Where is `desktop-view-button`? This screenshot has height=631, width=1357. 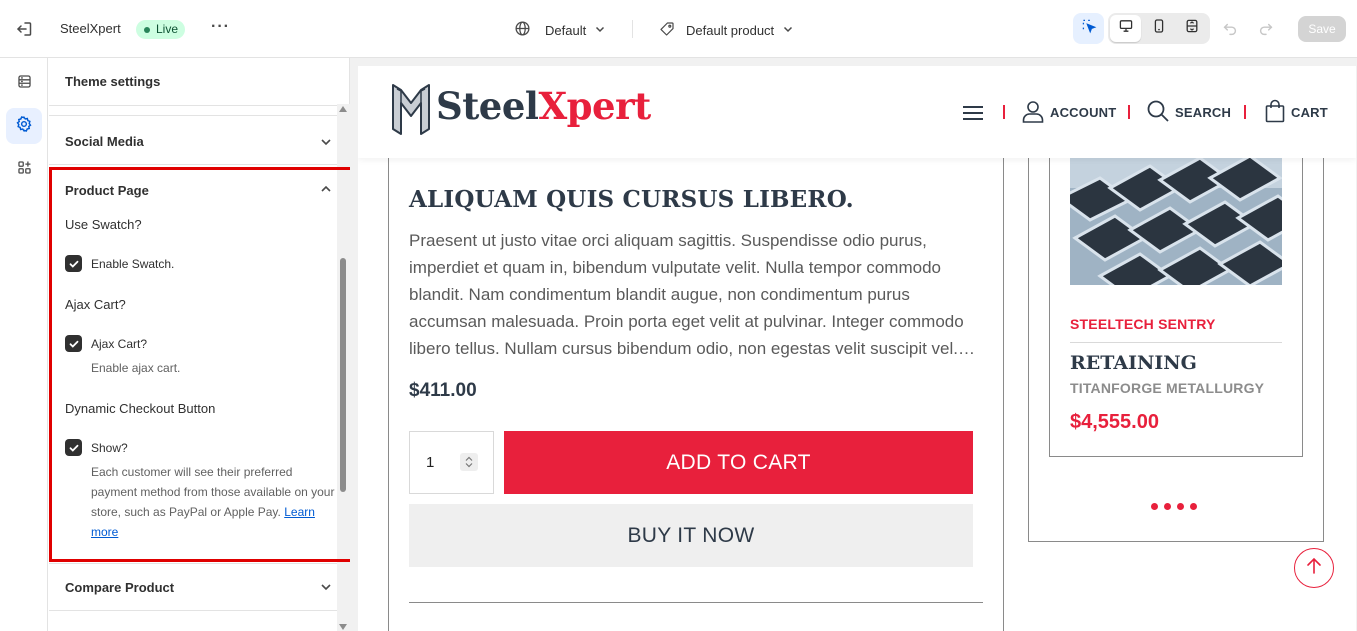
desktop-view-button is located at coordinates (1126, 28).